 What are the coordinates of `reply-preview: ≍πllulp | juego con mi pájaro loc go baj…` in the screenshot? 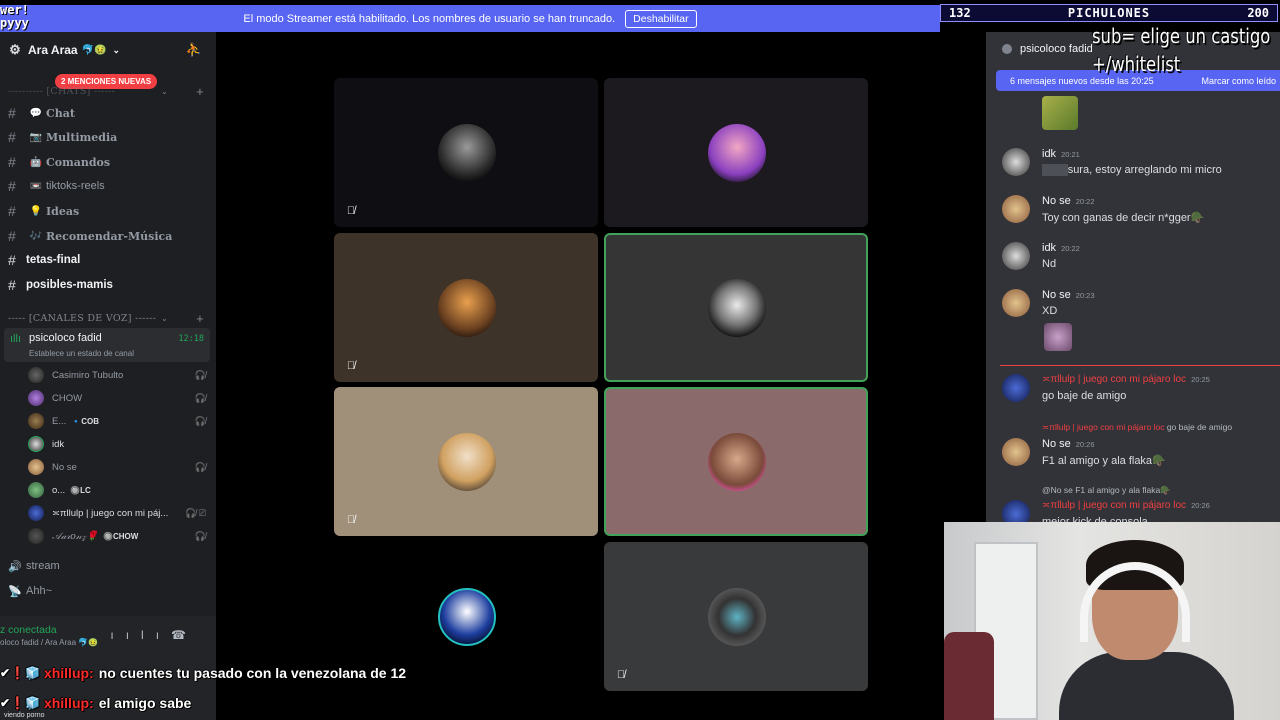 It's located at (1137, 427).